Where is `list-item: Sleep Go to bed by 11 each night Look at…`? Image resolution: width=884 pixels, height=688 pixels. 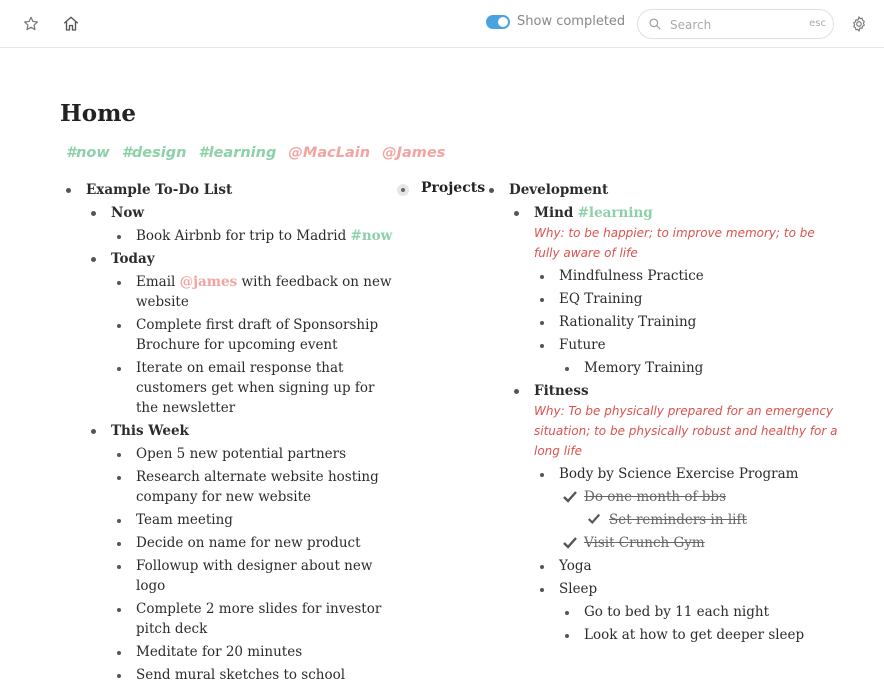 list-item: Sleep Go to bed by 11 each night Look at… is located at coordinates (689, 612).